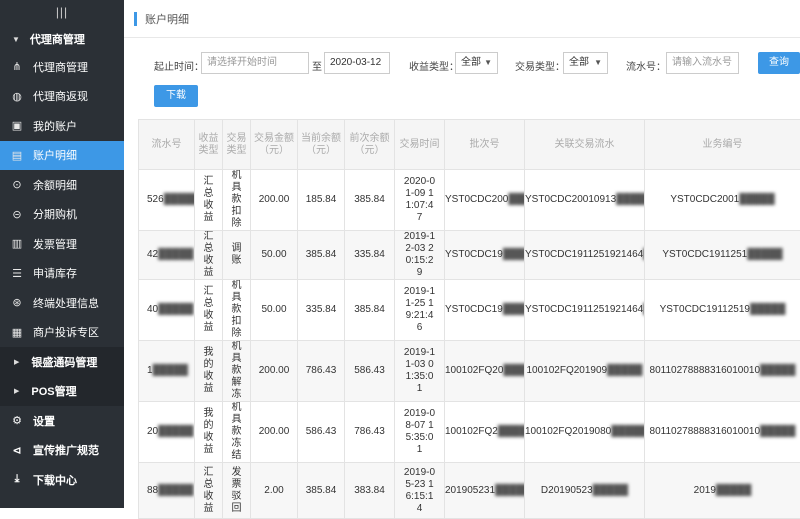 The image size is (800, 519). I want to click on gear-icon: ⚙, so click(17, 420).